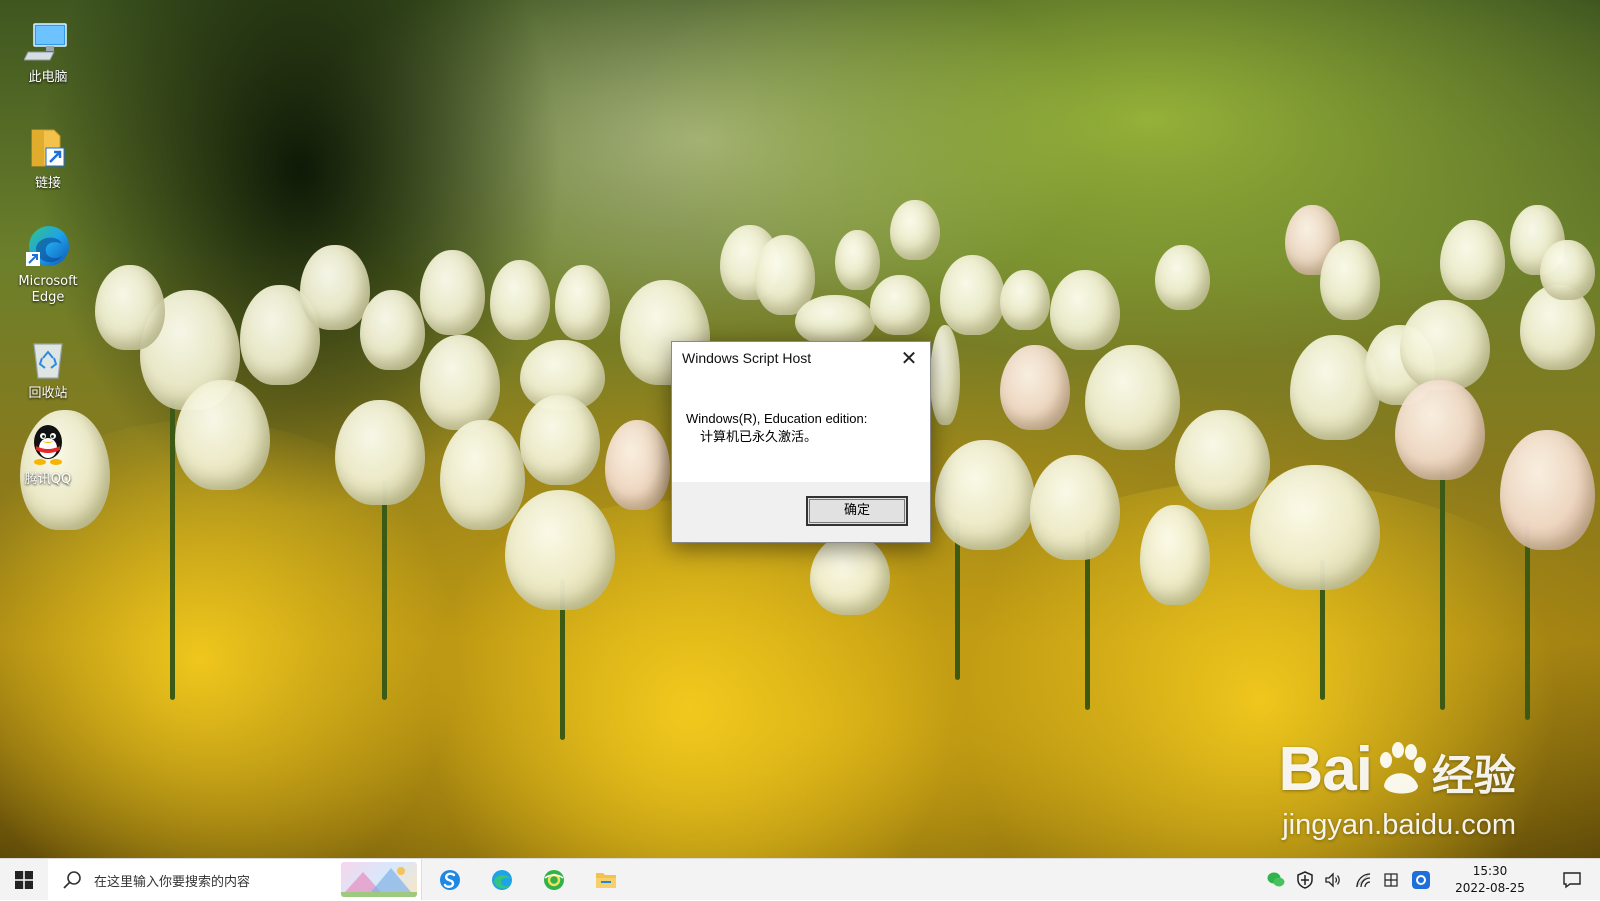 This screenshot has width=1600, height=901. What do you see at coordinates (1490, 871) in the screenshot?
I see `clock-time: 15:30` at bounding box center [1490, 871].